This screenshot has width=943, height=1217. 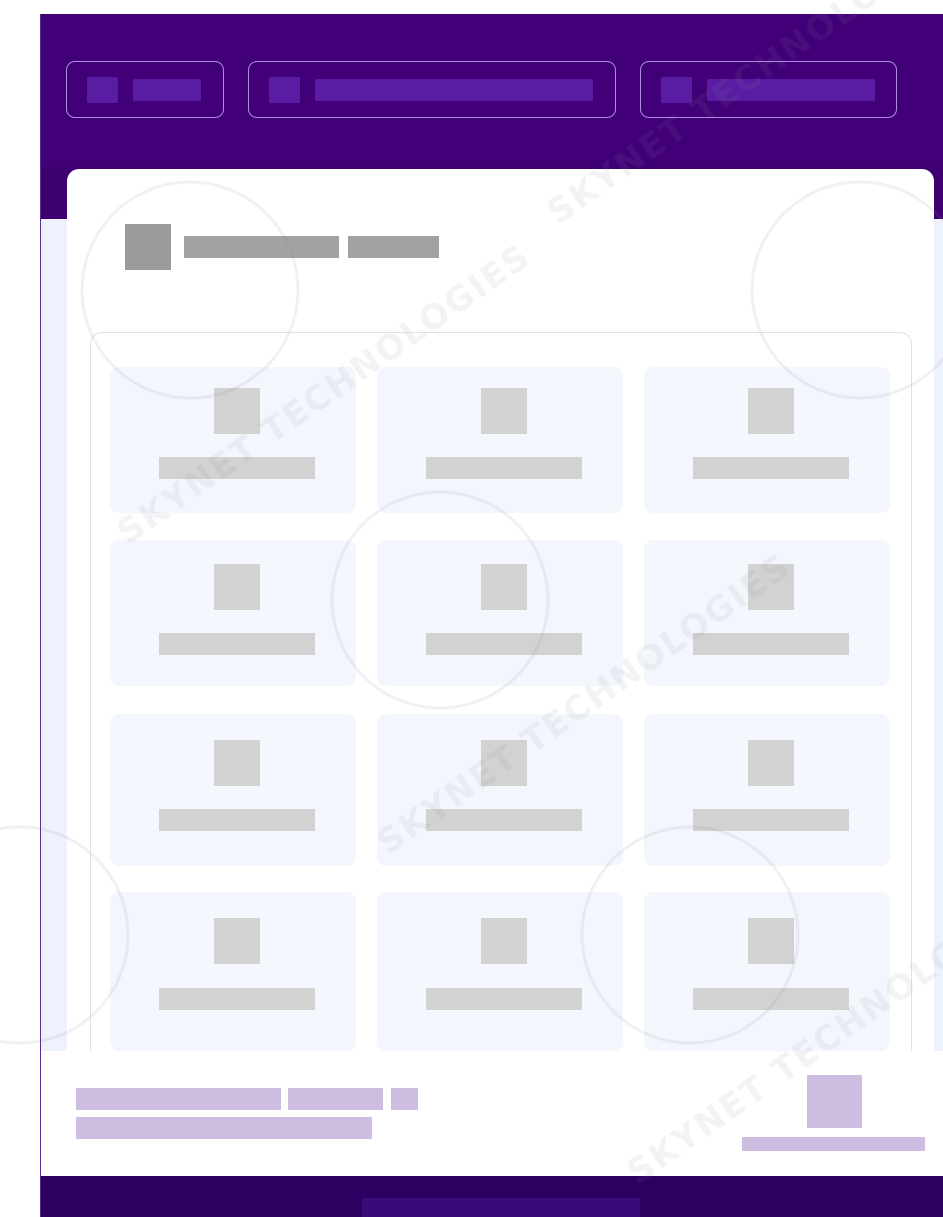 What do you see at coordinates (54, 635) in the screenshot?
I see `side-panel-left` at bounding box center [54, 635].